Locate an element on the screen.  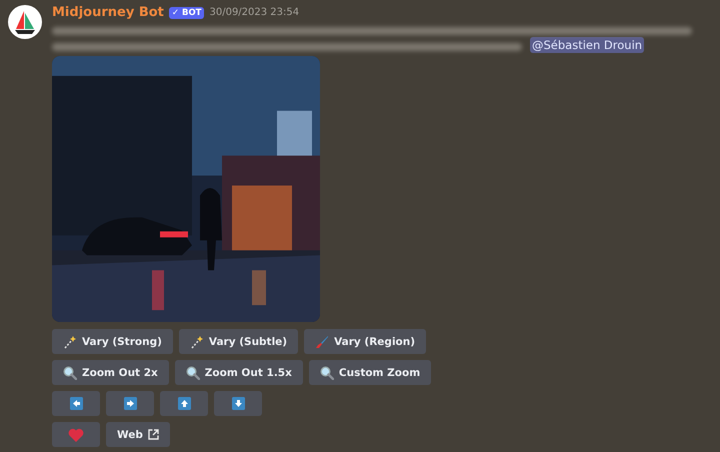
action-button: Vary (Subtle) is located at coordinates (238, 341).